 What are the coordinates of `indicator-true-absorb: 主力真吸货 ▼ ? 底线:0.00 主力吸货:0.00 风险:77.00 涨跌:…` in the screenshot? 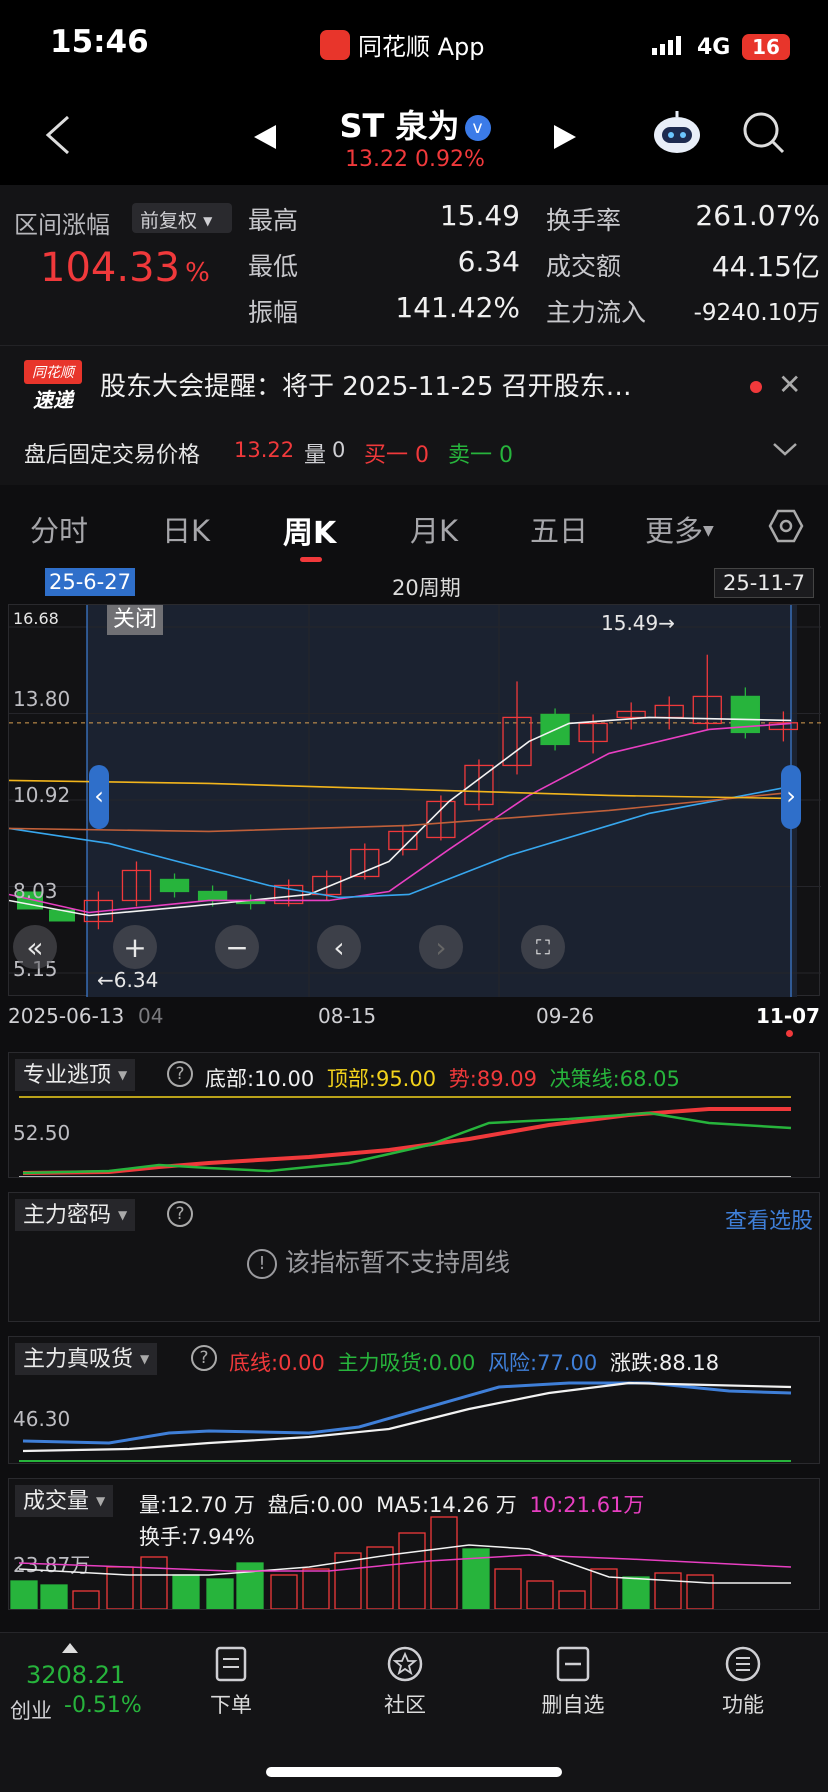 It's located at (414, 1400).